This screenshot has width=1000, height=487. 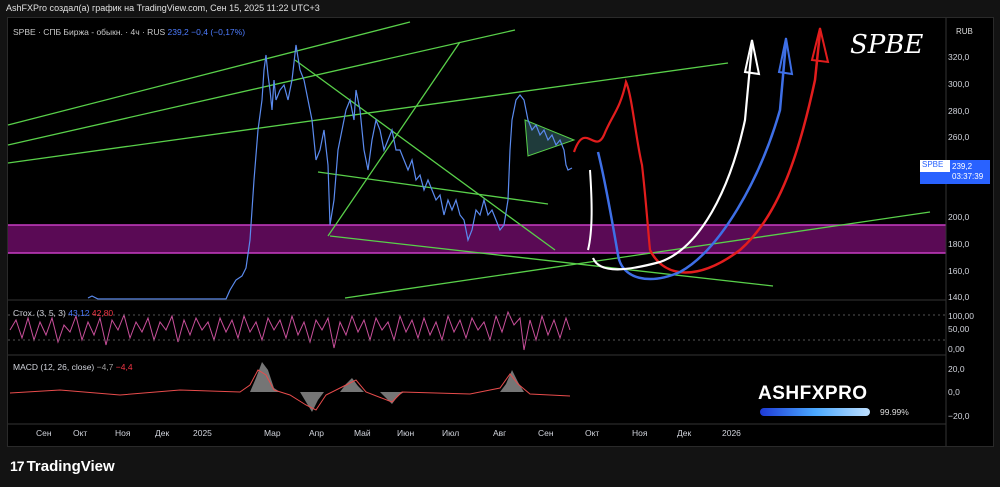 What do you see at coordinates (959, 329) in the screenshot?
I see `stoch-tick: 50,00` at bounding box center [959, 329].